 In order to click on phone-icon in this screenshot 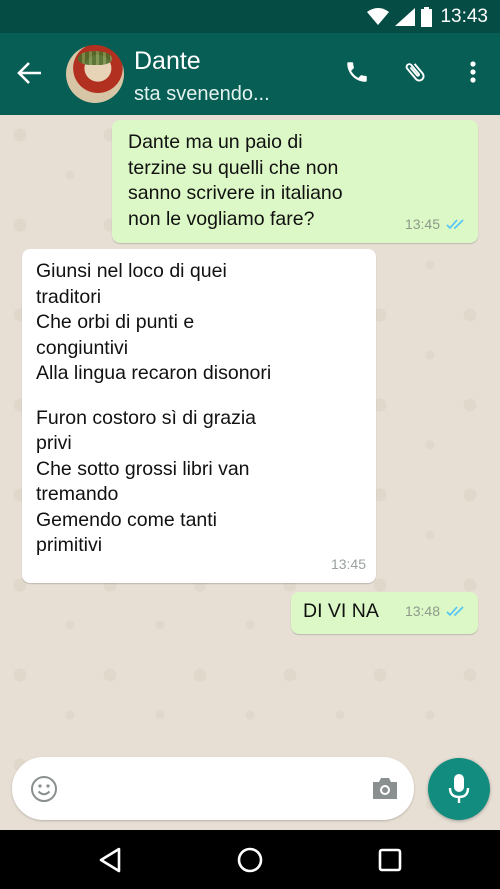, I will do `click(357, 72)`.